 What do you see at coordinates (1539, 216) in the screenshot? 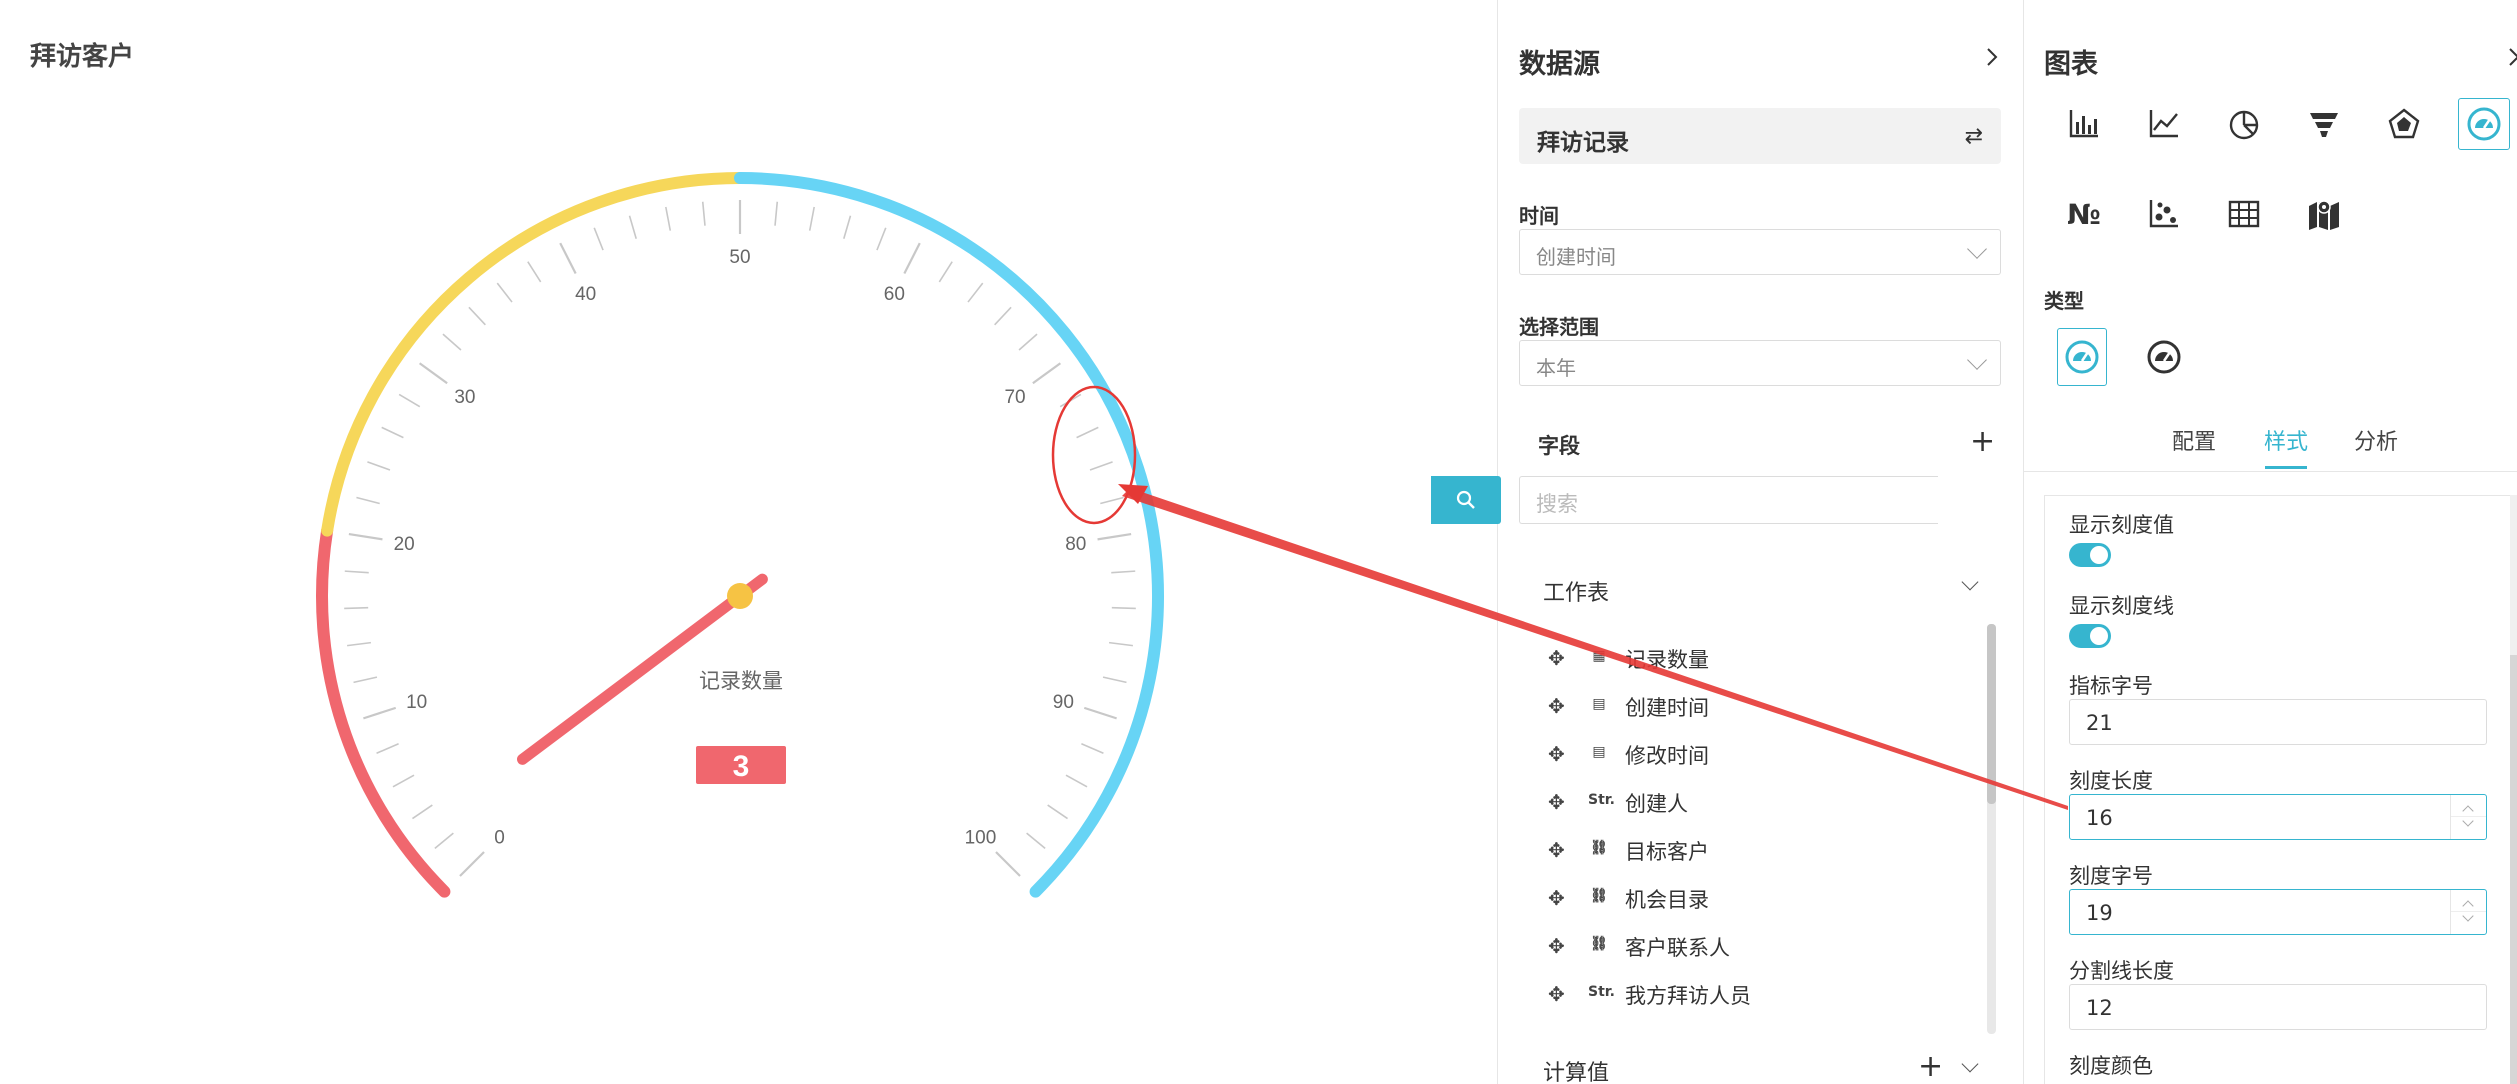
I see `time-label: 时间` at bounding box center [1539, 216].